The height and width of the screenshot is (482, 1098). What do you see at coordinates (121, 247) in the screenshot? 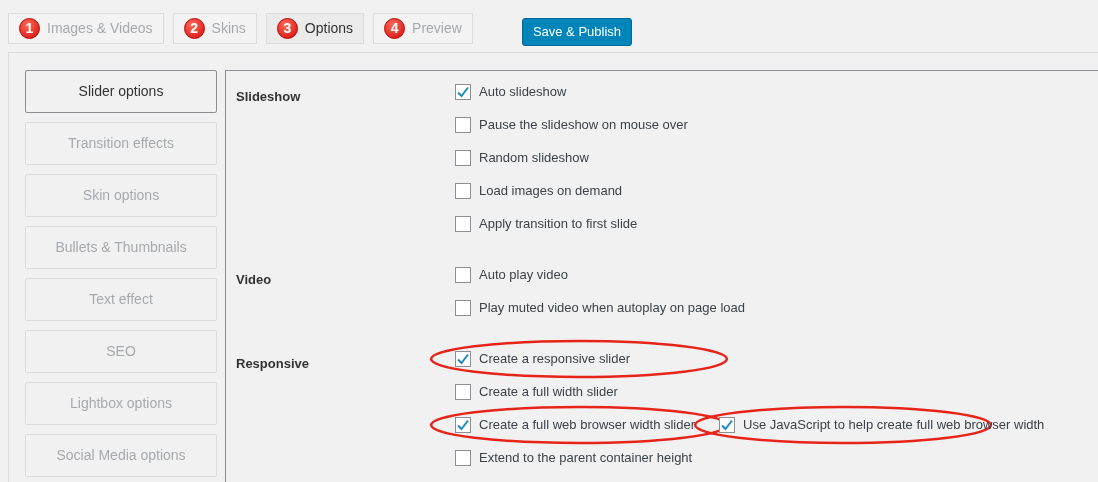
I see `sidebar-item: Bullets & Thumbnails` at bounding box center [121, 247].